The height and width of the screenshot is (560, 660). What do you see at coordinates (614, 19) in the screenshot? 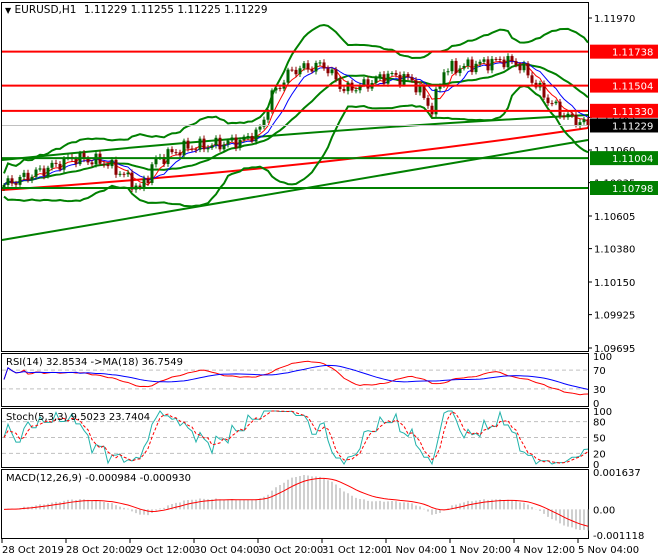
I see `price-tick-label: 1.11970` at bounding box center [614, 19].